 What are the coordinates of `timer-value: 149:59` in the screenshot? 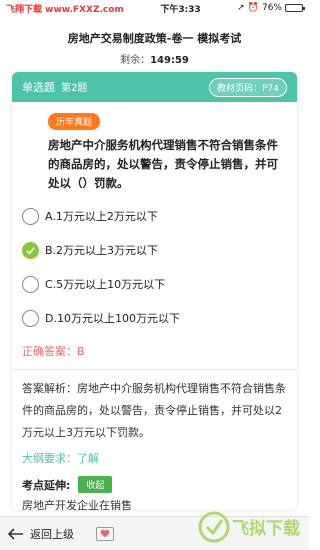 It's located at (169, 60).